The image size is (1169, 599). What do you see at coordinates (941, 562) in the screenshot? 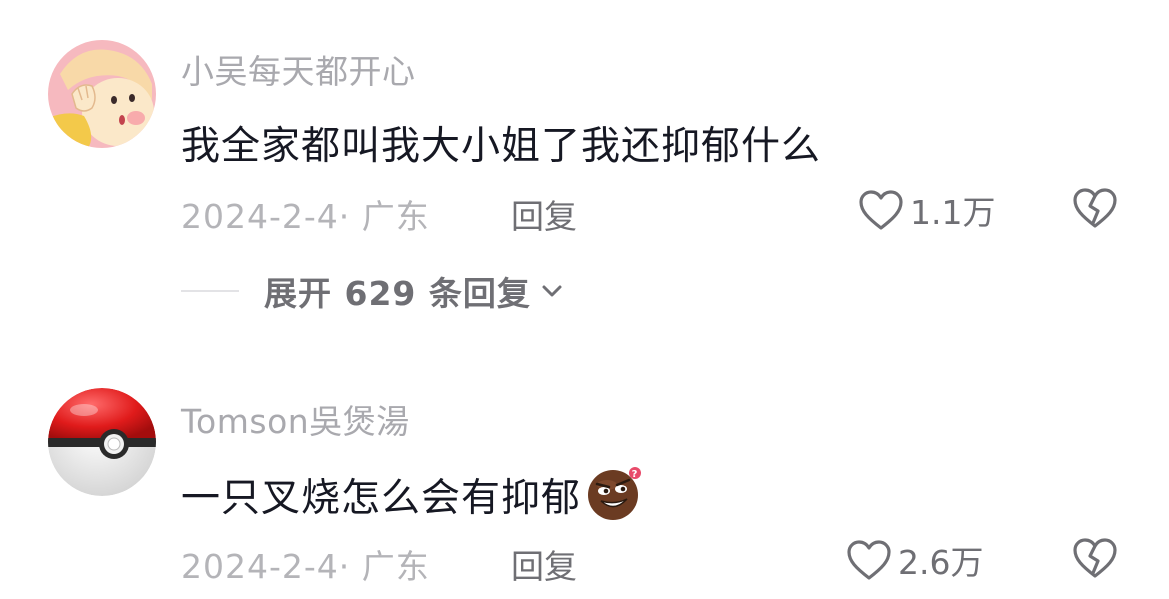
I see `like-count: 2.6万` at bounding box center [941, 562].